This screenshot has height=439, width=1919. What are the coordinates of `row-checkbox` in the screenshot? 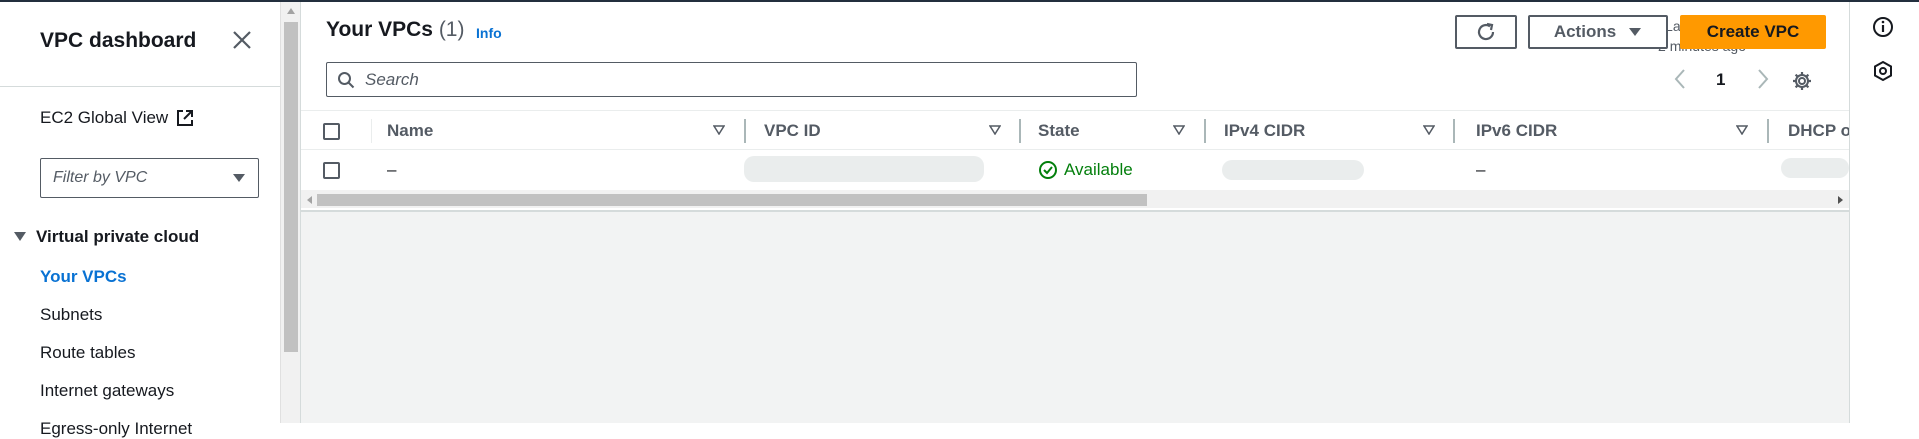 It's located at (331, 170).